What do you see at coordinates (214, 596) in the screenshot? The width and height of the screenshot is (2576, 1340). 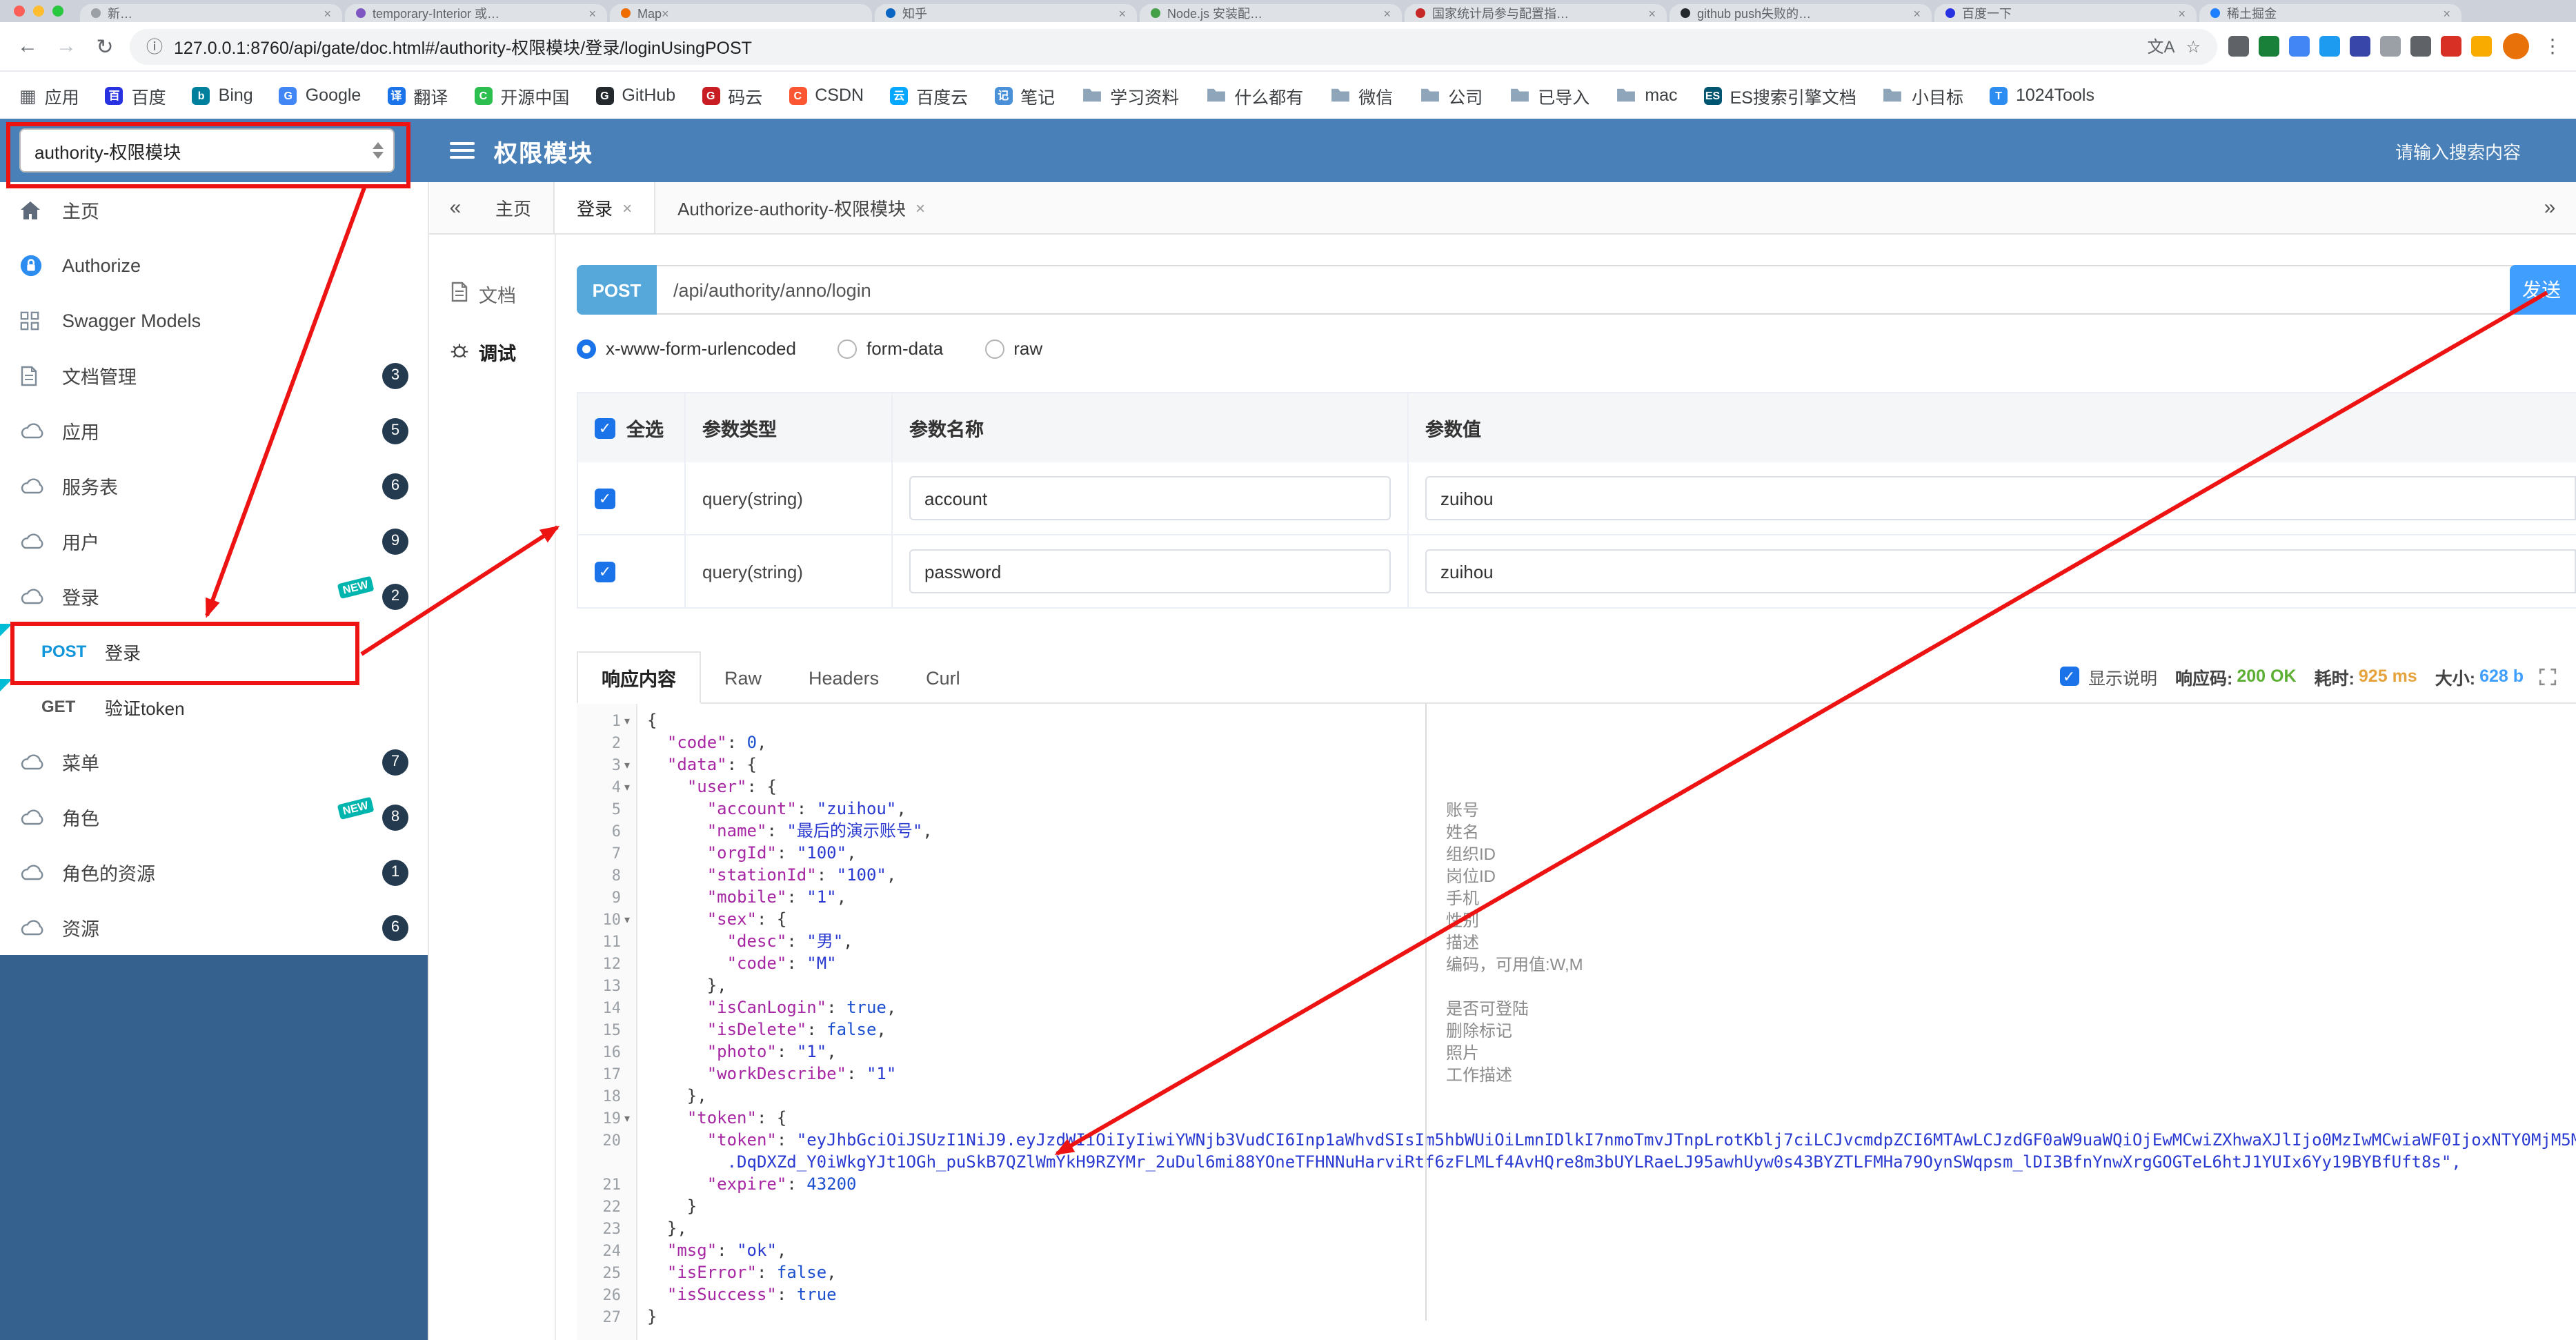 I see `sidebar-item: 登录 NEW 2` at bounding box center [214, 596].